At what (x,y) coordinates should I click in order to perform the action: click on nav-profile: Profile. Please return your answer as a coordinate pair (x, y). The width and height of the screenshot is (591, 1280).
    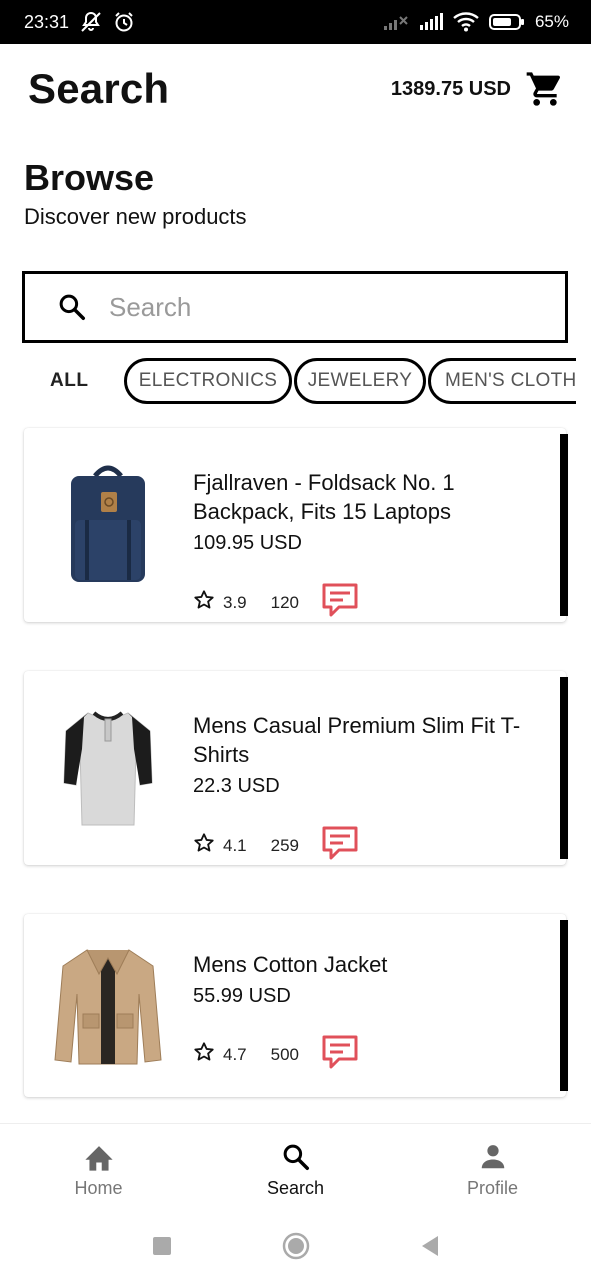
    Looking at the image, I should click on (492, 1170).